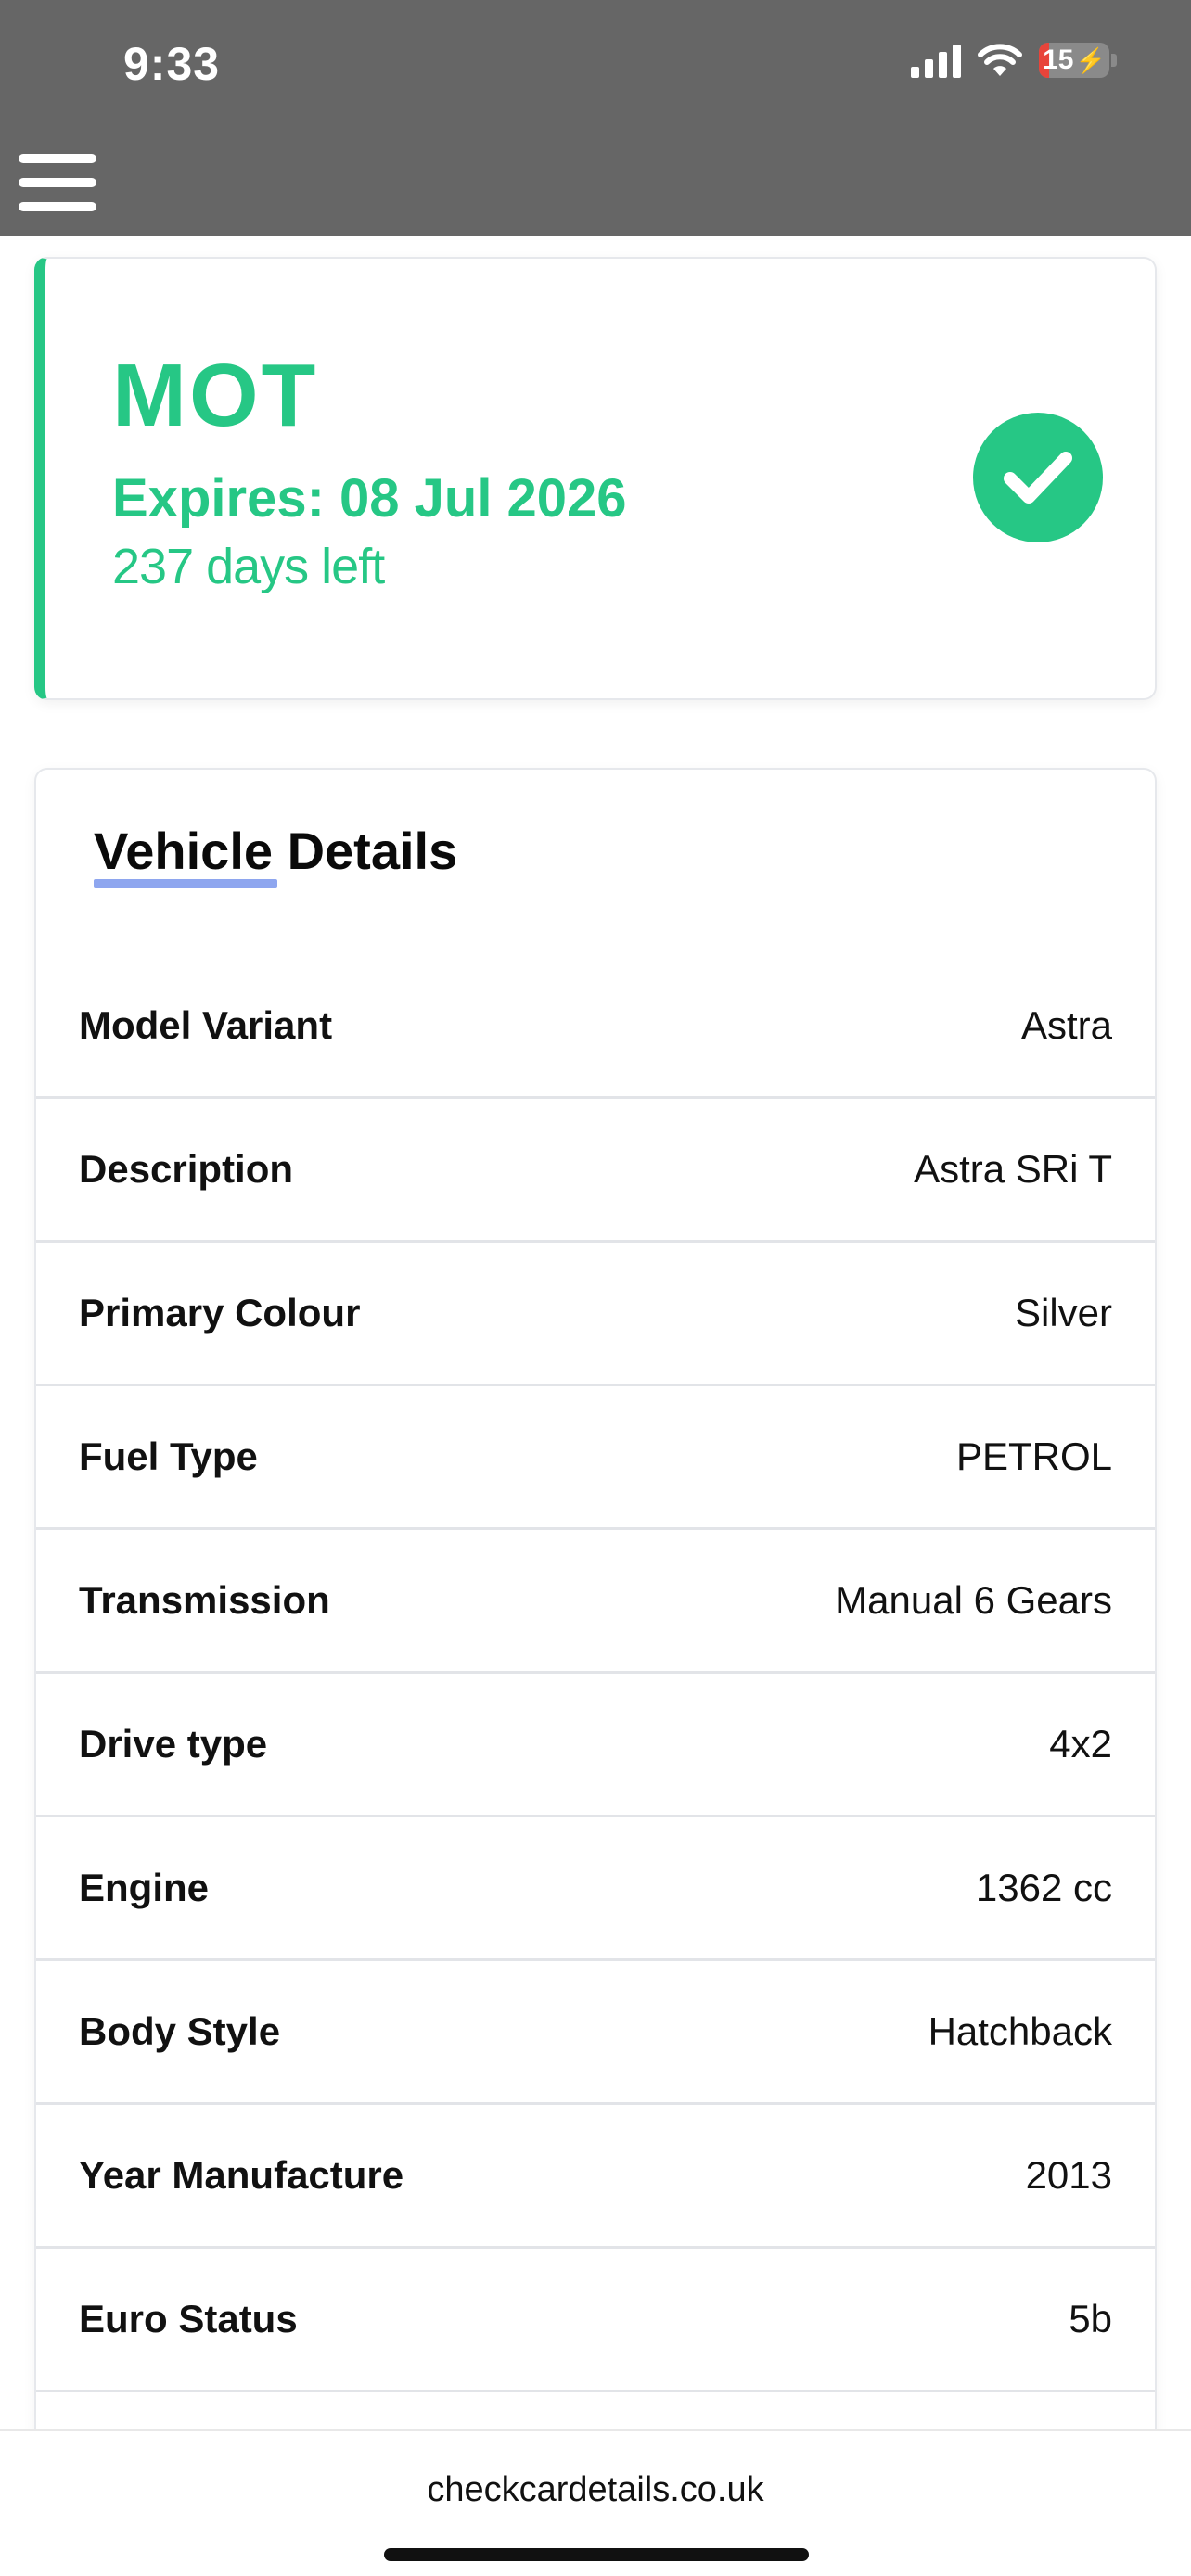  Describe the element at coordinates (1090, 2318) in the screenshot. I see `detail-value: 5b` at that location.